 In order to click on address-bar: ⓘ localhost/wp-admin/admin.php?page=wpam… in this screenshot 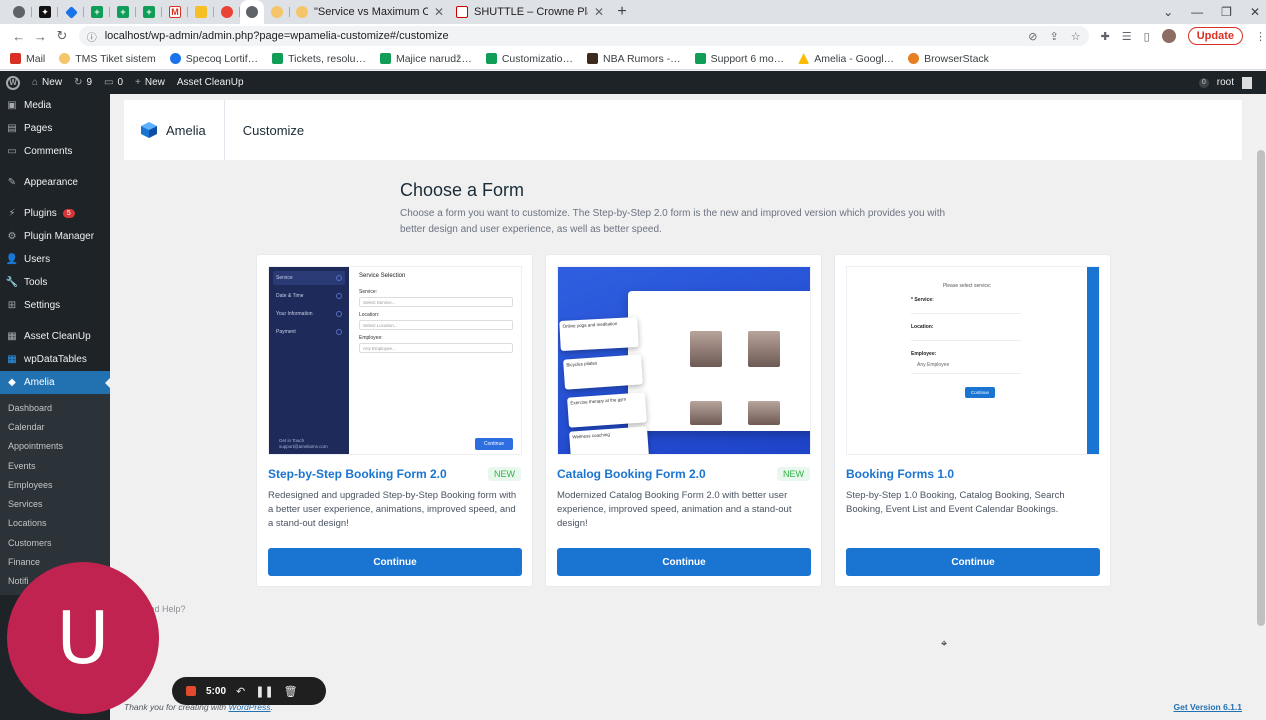, I will do `click(583, 36)`.